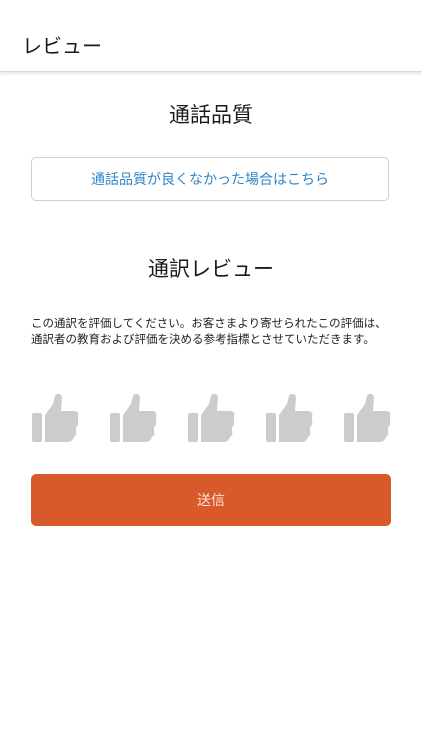  I want to click on app-header: レビュー, so click(211, 36).